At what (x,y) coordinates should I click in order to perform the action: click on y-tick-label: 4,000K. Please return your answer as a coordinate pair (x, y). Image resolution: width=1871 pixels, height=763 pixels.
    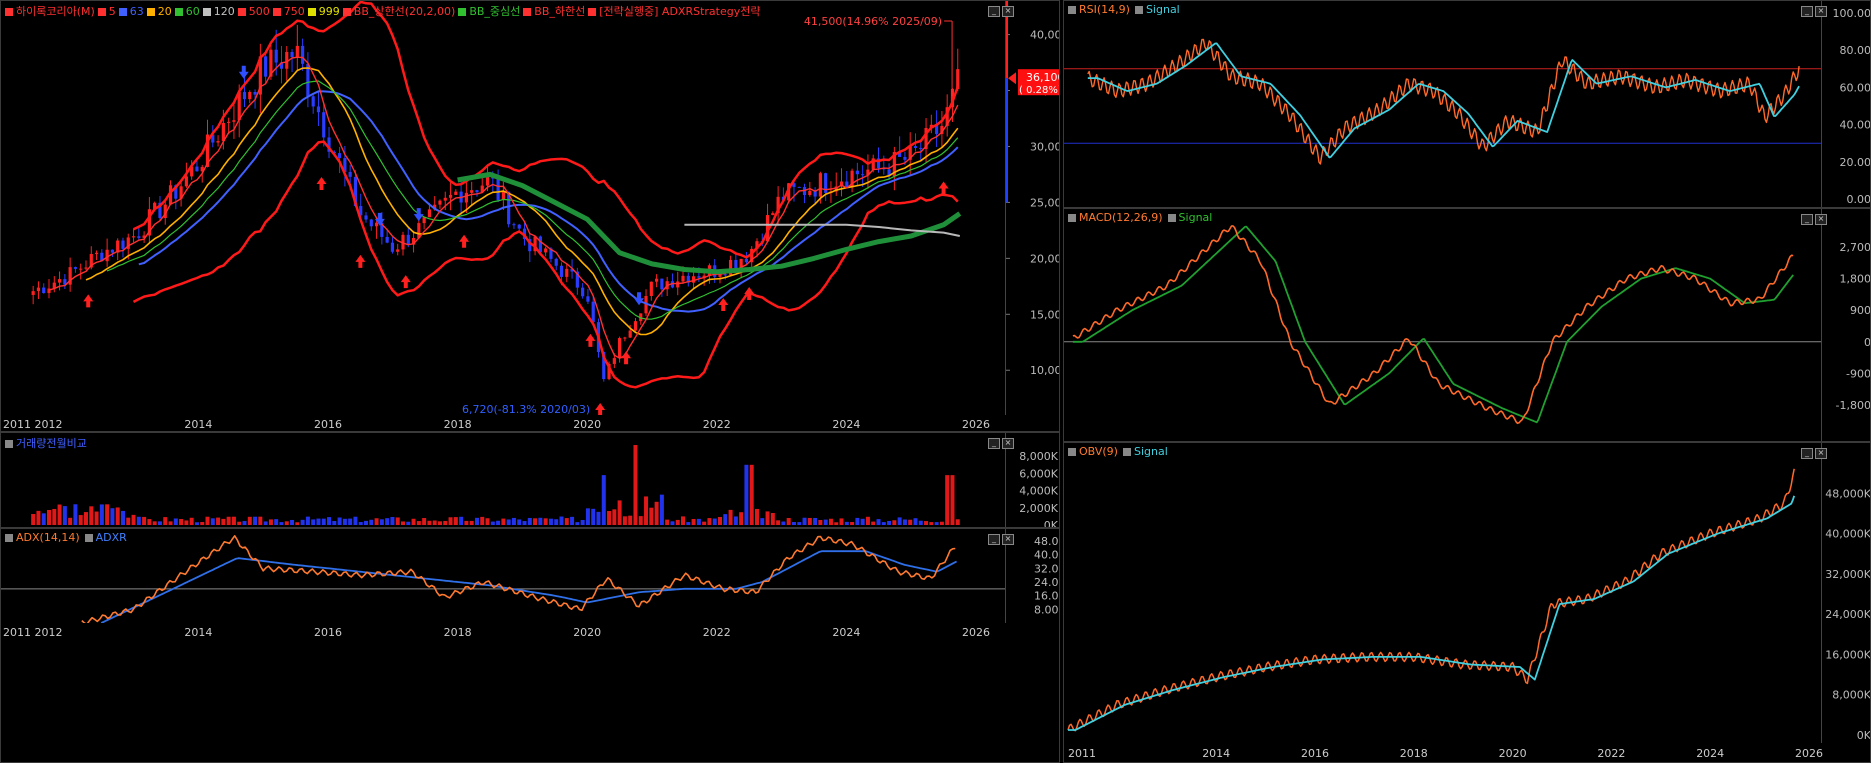
    Looking at the image, I should click on (1038, 491).